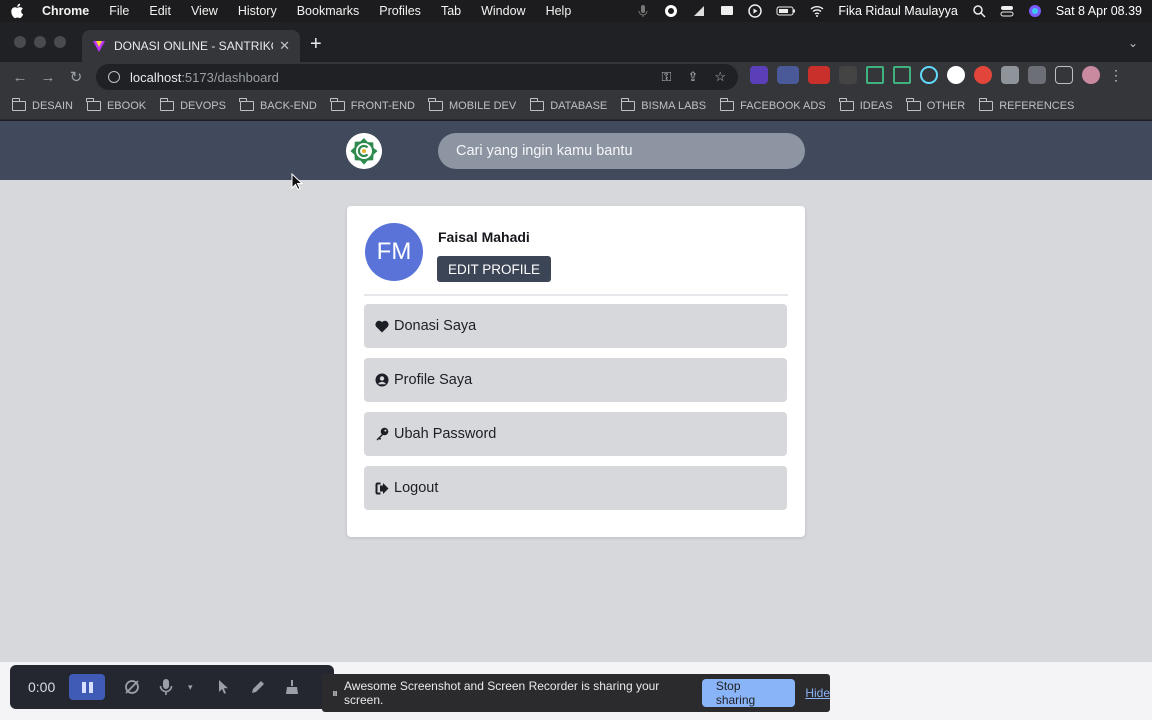 The image size is (1152, 720). What do you see at coordinates (898, 11) in the screenshot?
I see `menubar-username: Fika Ridaul Maulayya` at bounding box center [898, 11].